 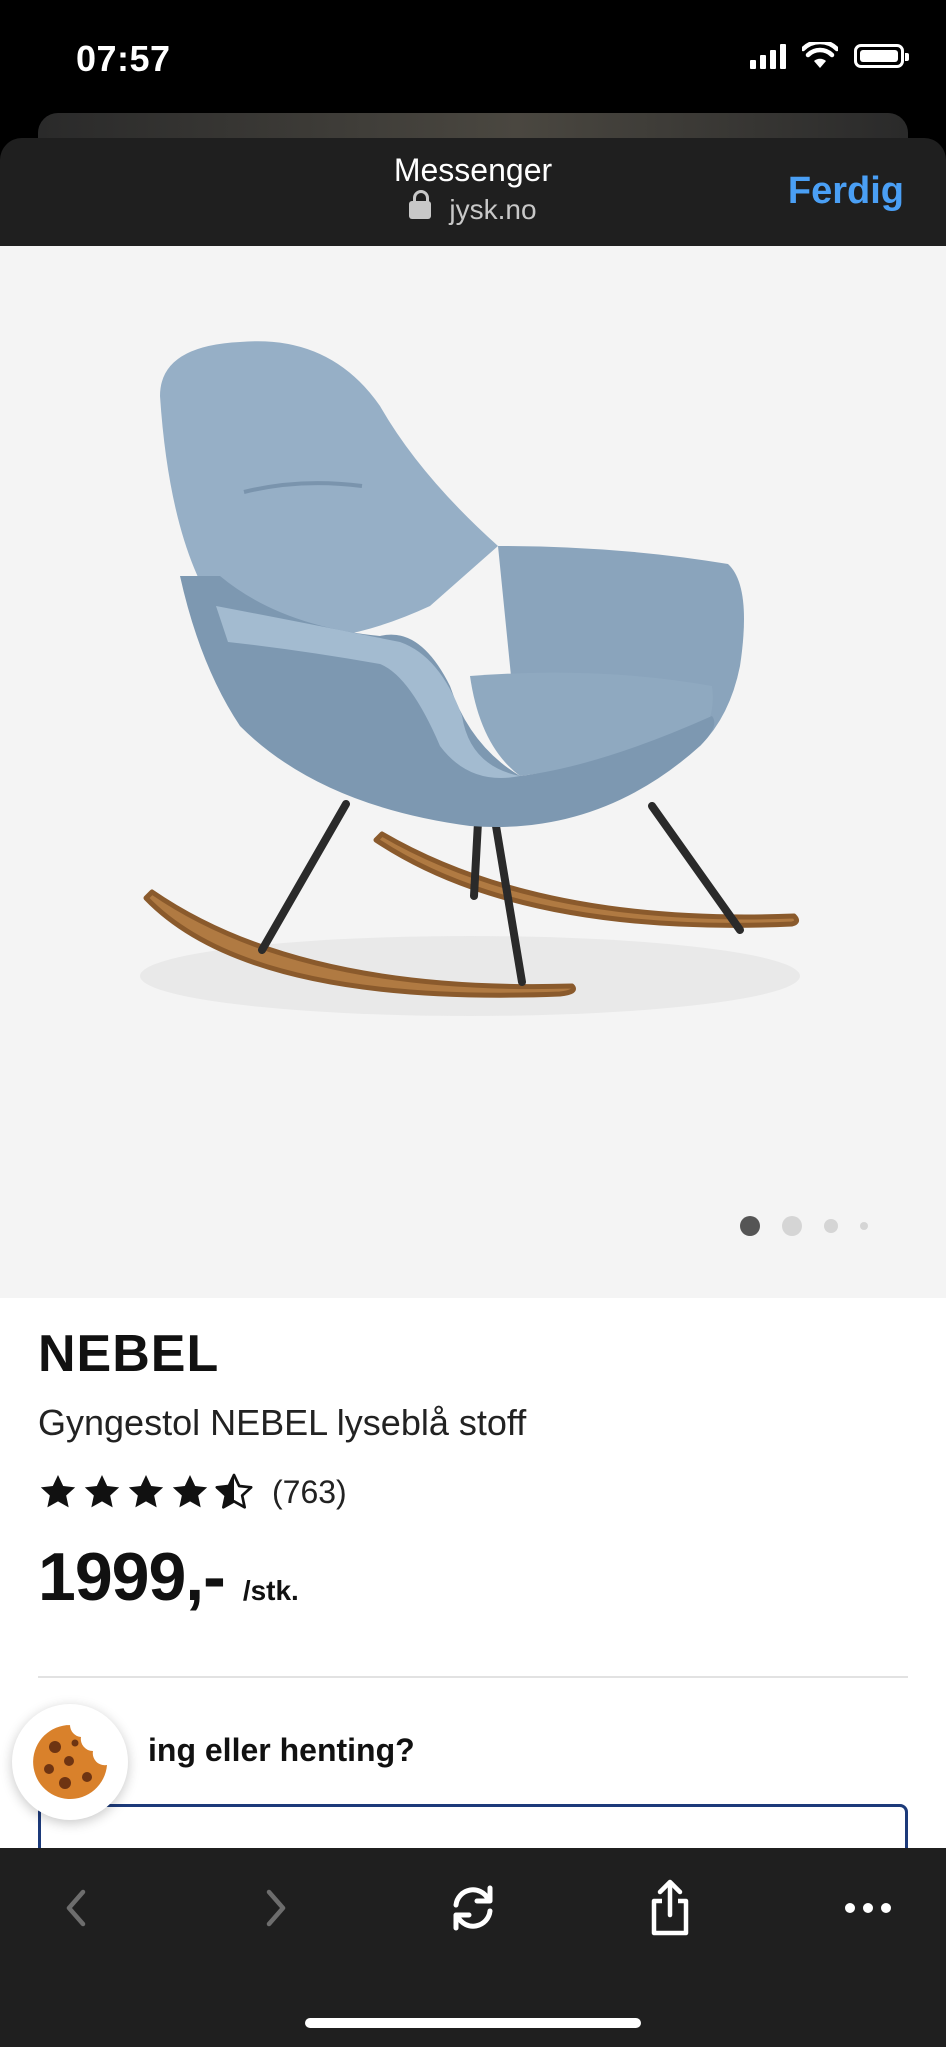 I want to click on status-time: 07:57, so click(x=123, y=58).